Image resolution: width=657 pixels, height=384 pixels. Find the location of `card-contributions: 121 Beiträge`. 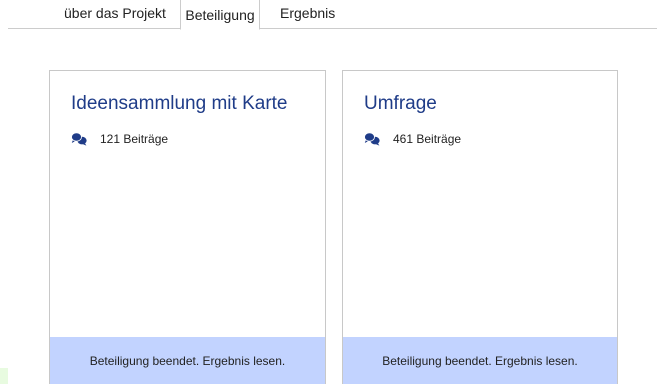

card-contributions: 121 Beiträge is located at coordinates (119, 139).